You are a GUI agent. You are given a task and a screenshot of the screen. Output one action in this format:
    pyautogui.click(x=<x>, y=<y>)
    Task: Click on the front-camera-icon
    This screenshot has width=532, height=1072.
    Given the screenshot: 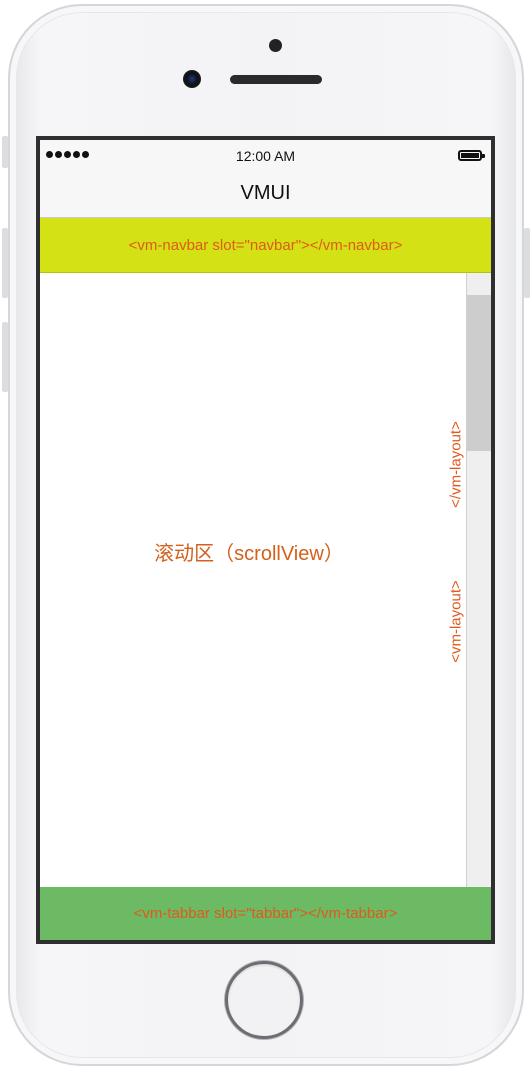 What is the action you would take?
    pyautogui.click(x=192, y=79)
    